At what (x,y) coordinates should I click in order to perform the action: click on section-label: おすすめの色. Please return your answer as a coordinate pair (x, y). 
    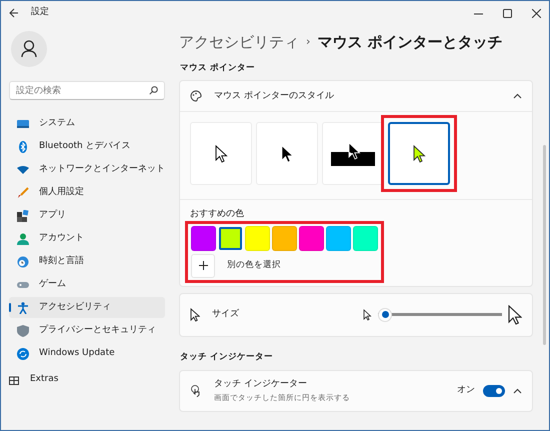
    Looking at the image, I should click on (217, 215).